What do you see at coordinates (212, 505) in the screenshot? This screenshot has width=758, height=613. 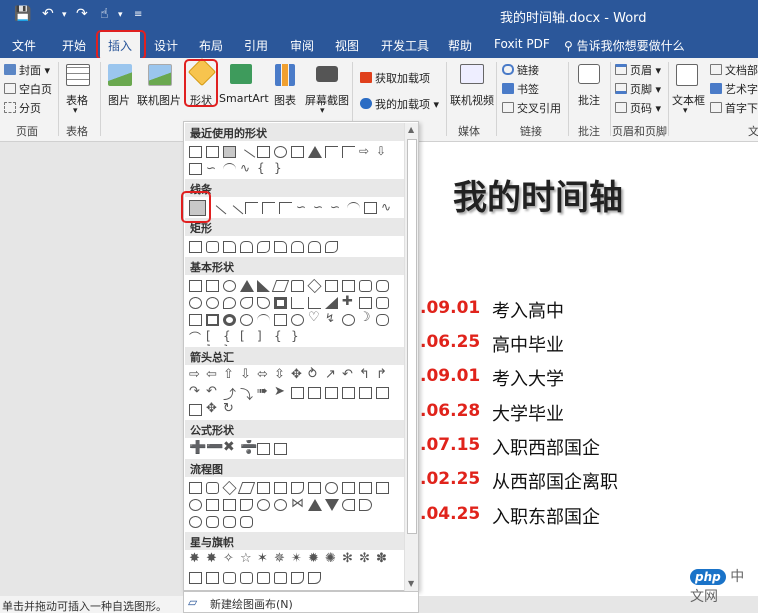 I see `flowchart-offpage-connector-shape` at bounding box center [212, 505].